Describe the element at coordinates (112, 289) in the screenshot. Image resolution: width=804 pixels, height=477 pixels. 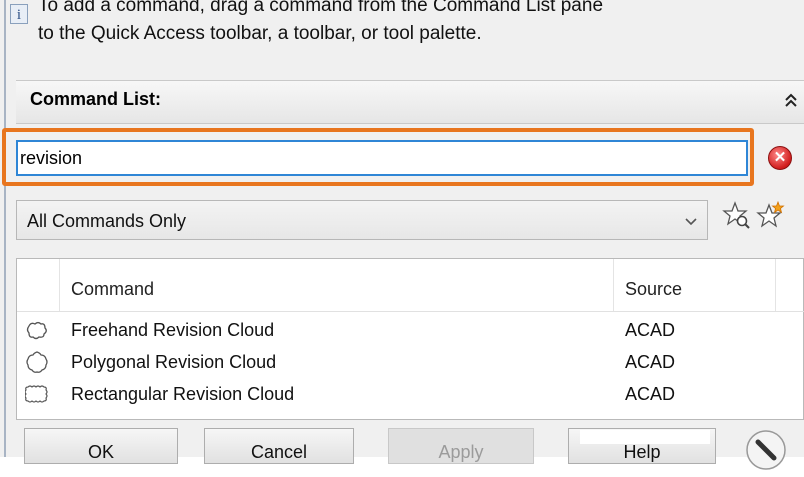
I see `column-header-command: Command` at that location.